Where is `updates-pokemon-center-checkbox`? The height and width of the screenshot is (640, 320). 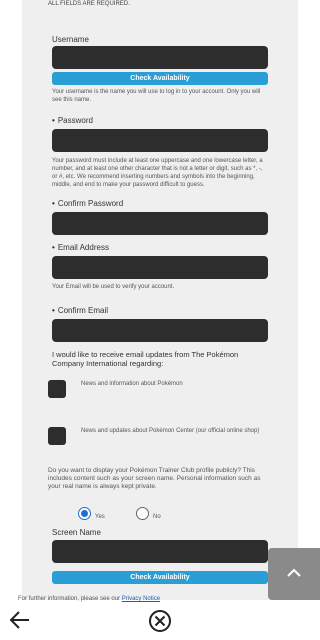 updates-pokemon-center-checkbox is located at coordinates (57, 436).